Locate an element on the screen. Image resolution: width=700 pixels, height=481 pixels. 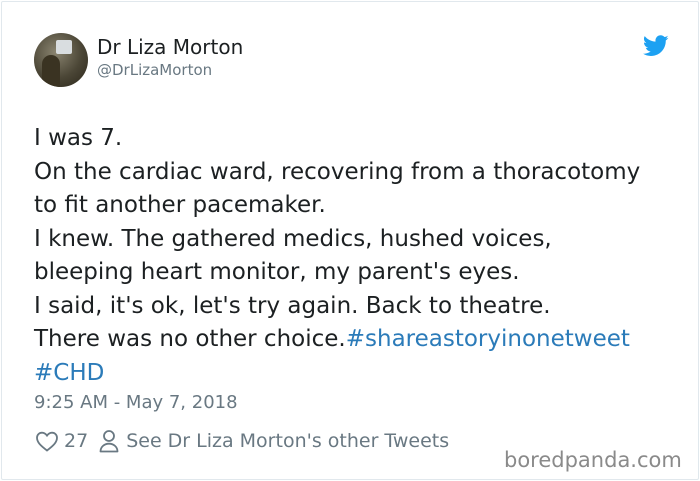
hashtag-link: #CHD is located at coordinates (69, 373).